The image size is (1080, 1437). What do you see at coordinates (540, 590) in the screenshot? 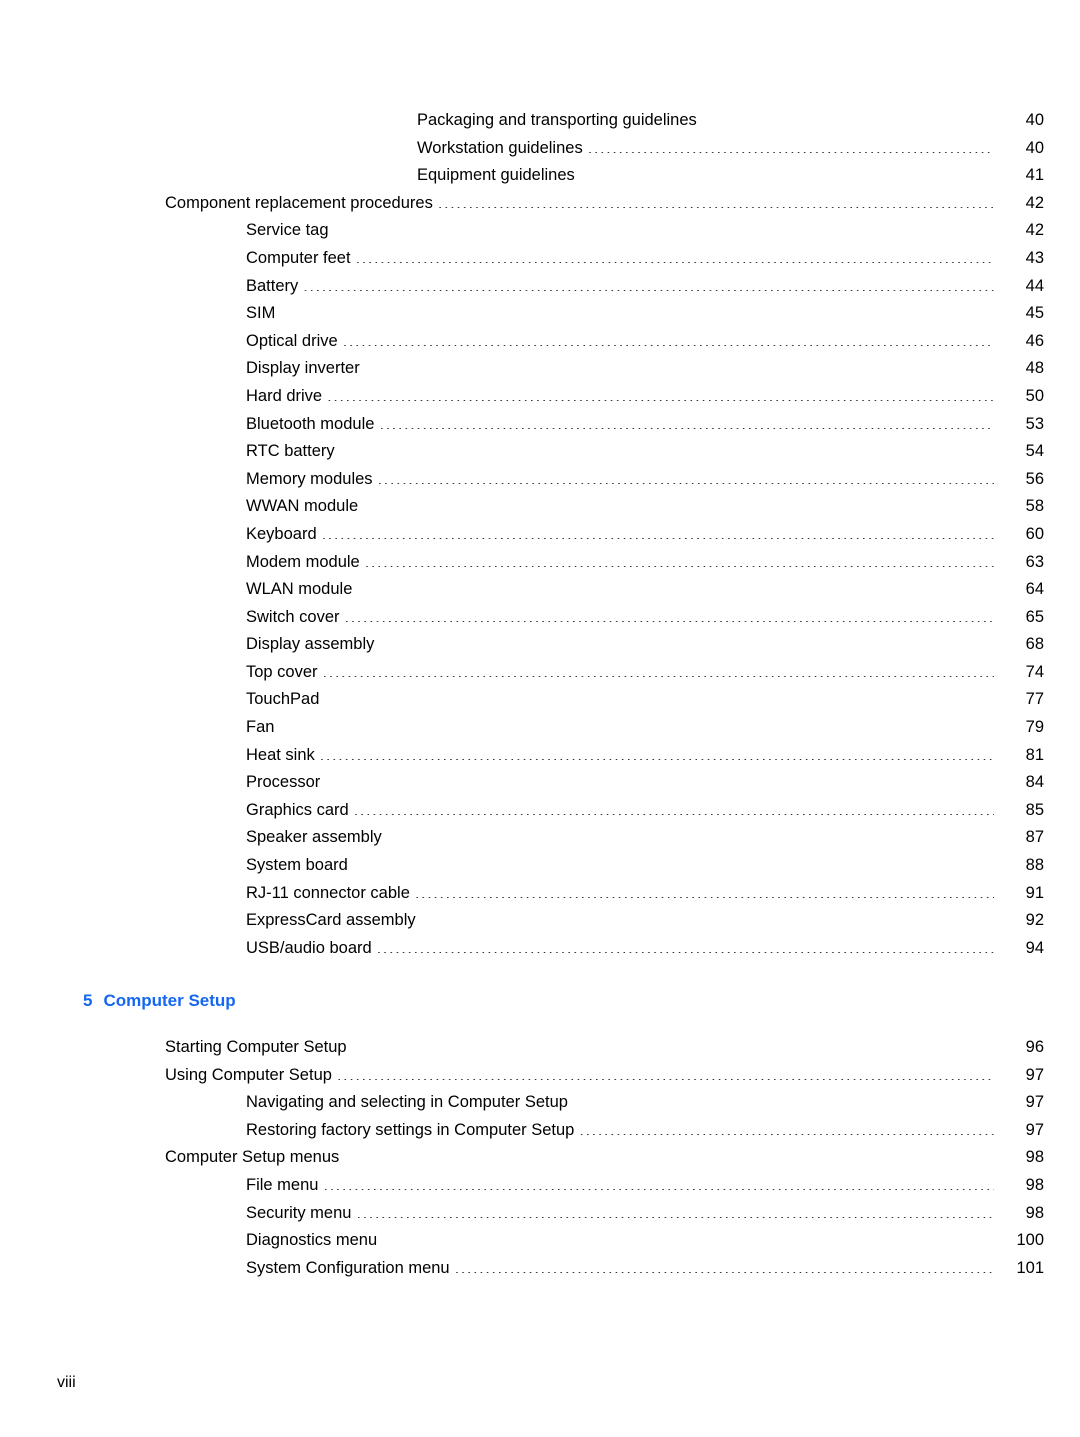
I see `toc-entry: WLAN module 64` at bounding box center [540, 590].